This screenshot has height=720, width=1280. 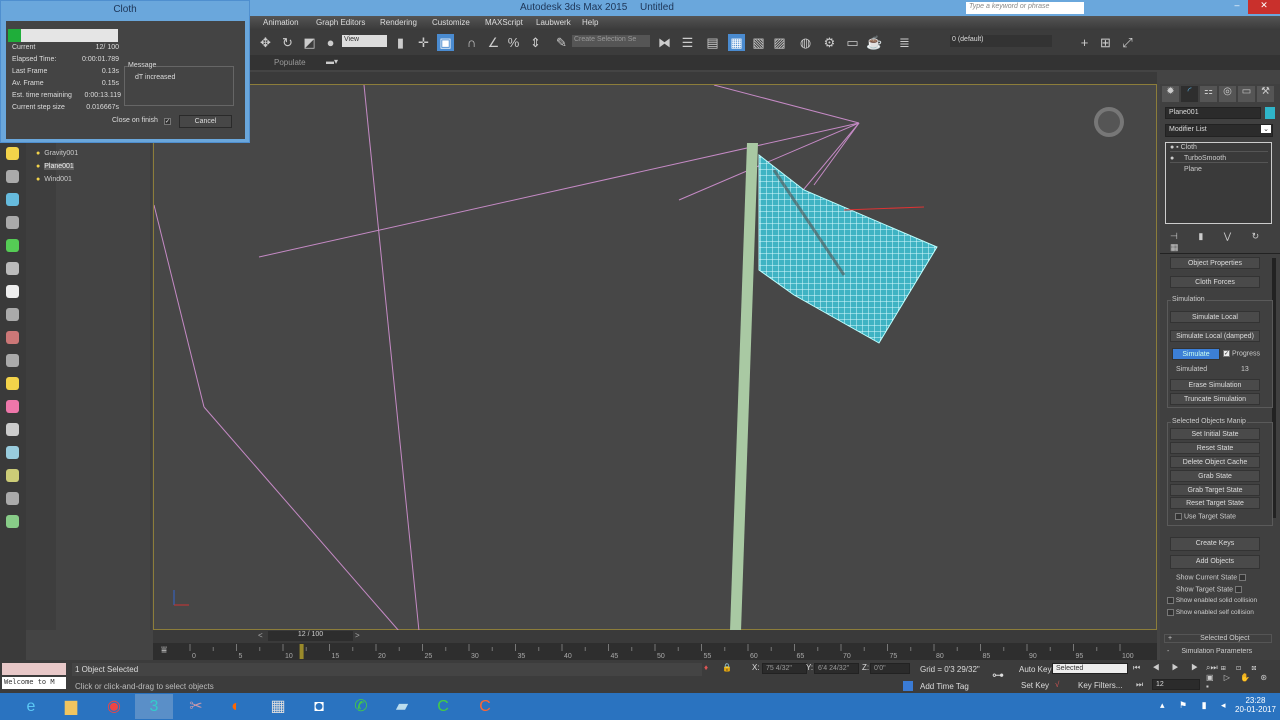 I want to click on internet-explorer-icon: e, so click(x=31, y=706).